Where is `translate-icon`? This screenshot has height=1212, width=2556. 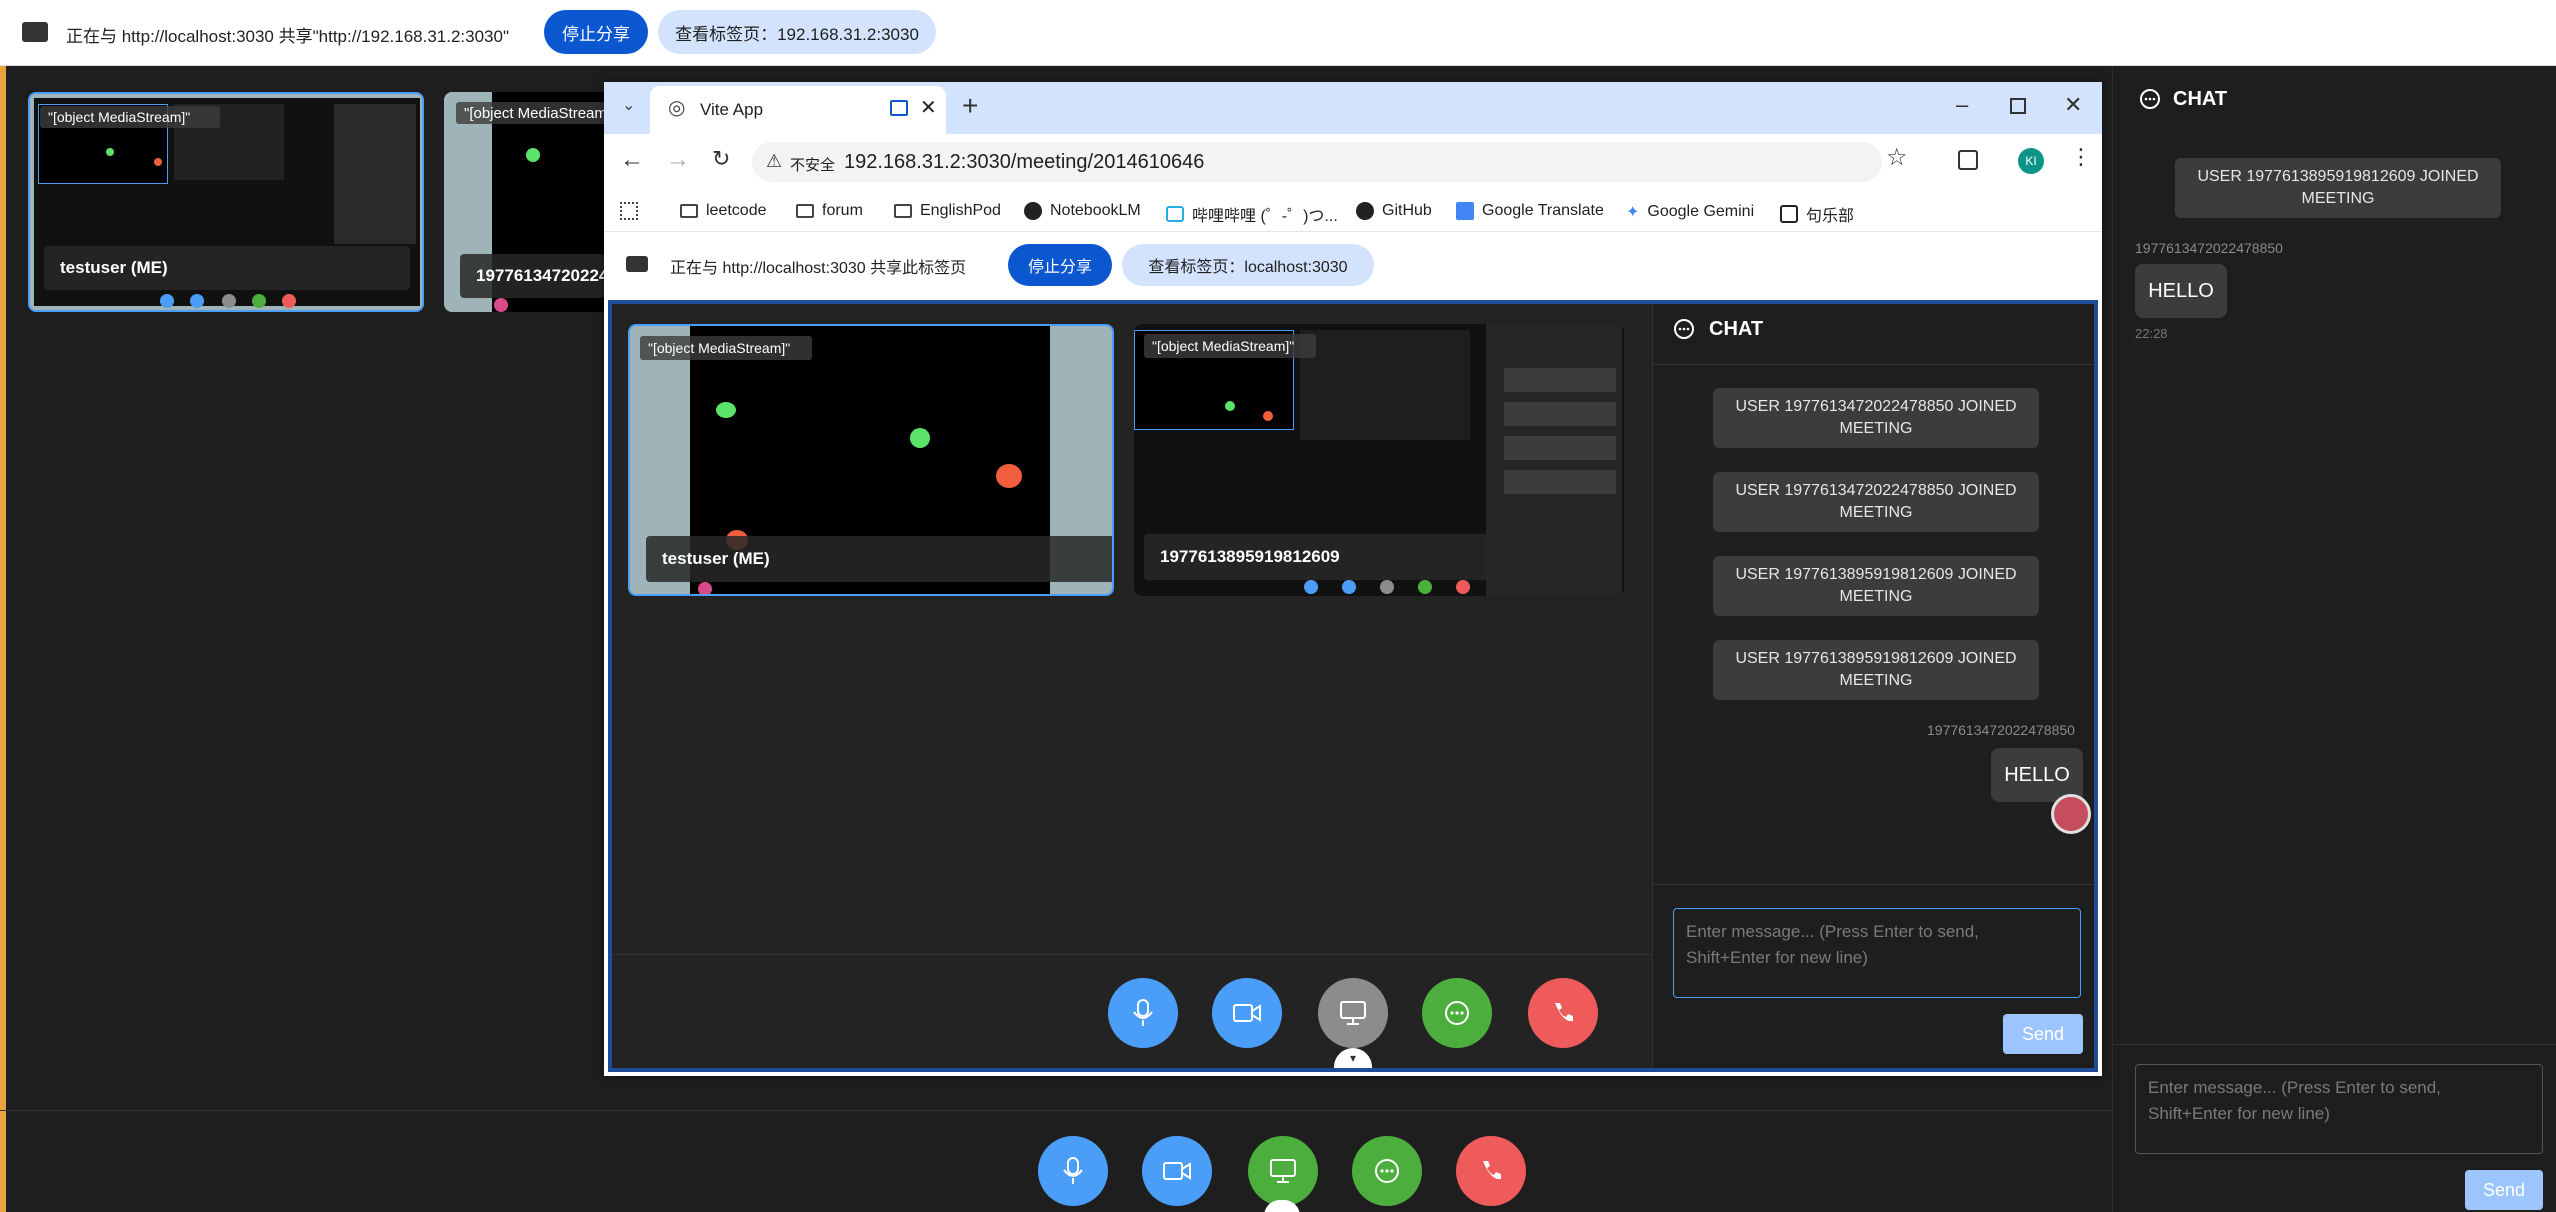 translate-icon is located at coordinates (1465, 211).